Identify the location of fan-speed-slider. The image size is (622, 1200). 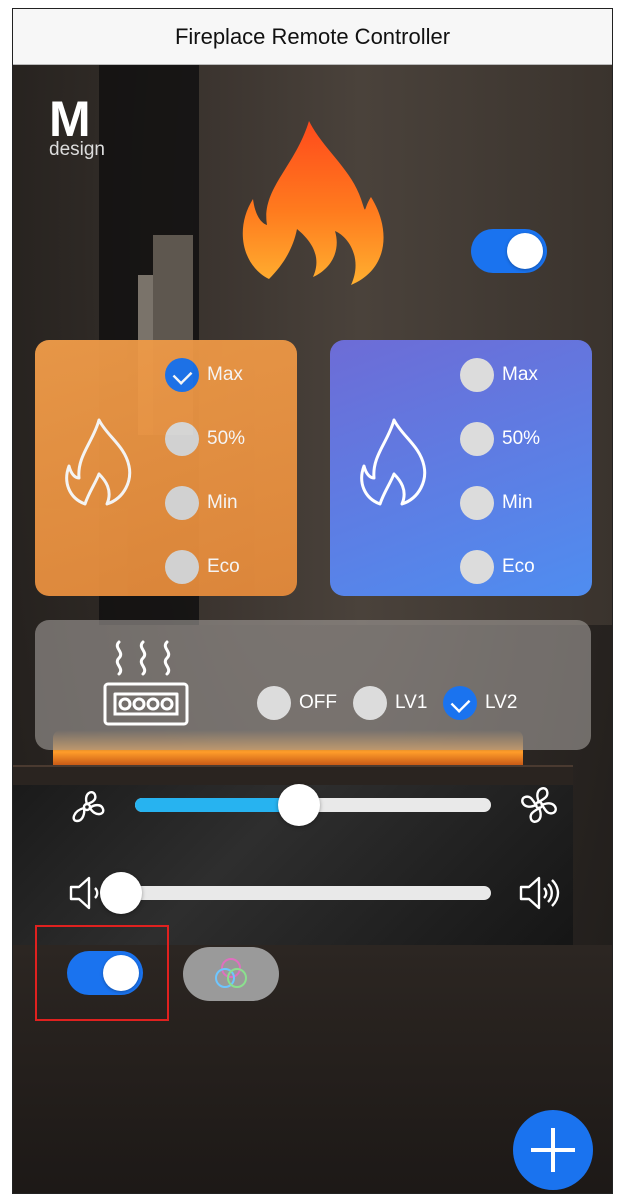
(313, 805).